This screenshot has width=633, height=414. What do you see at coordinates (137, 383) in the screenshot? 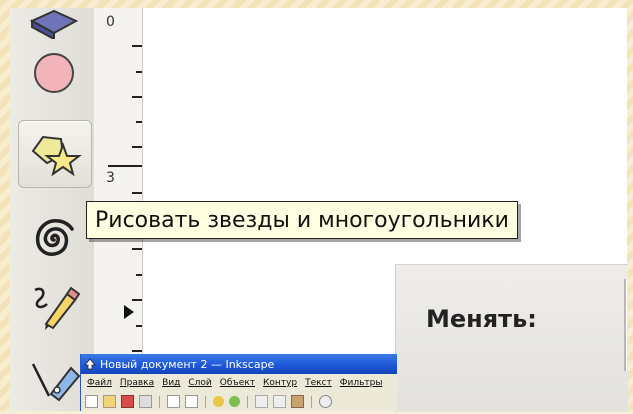
I see `menu-edit: Правка` at bounding box center [137, 383].